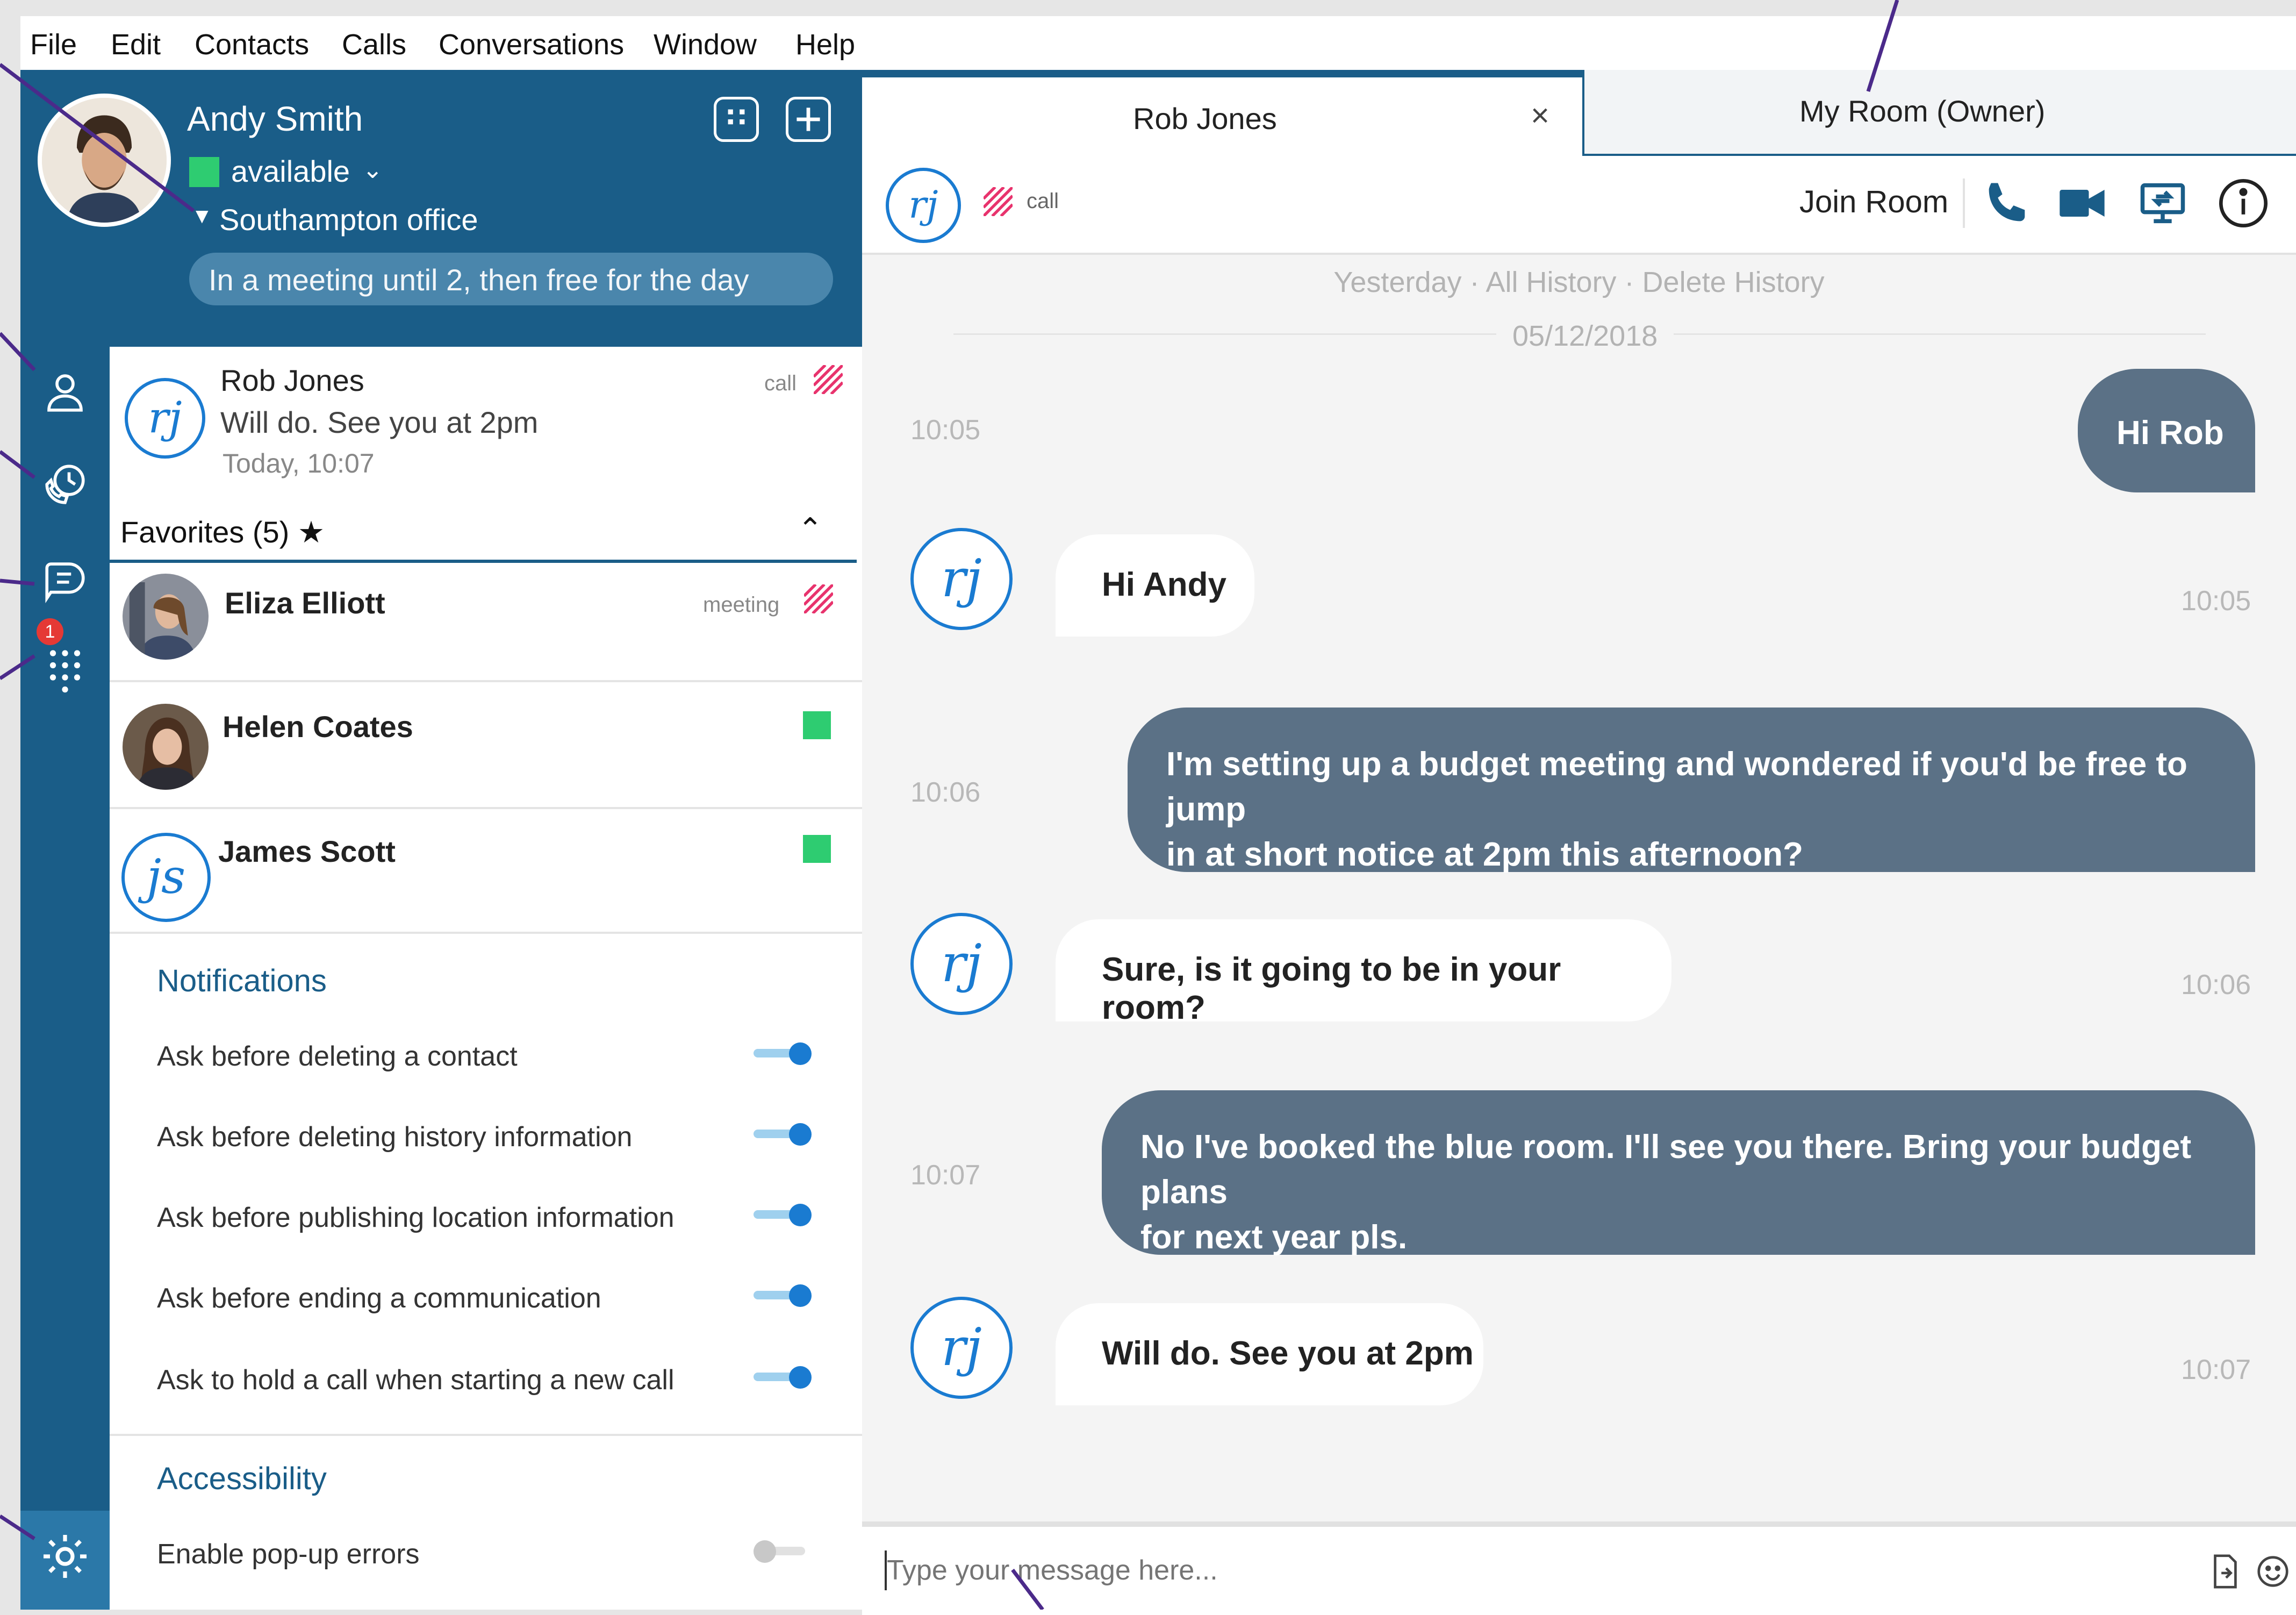 This screenshot has width=2296, height=1615. What do you see at coordinates (252, 45) in the screenshot?
I see `menu-contacts: Contacts` at bounding box center [252, 45].